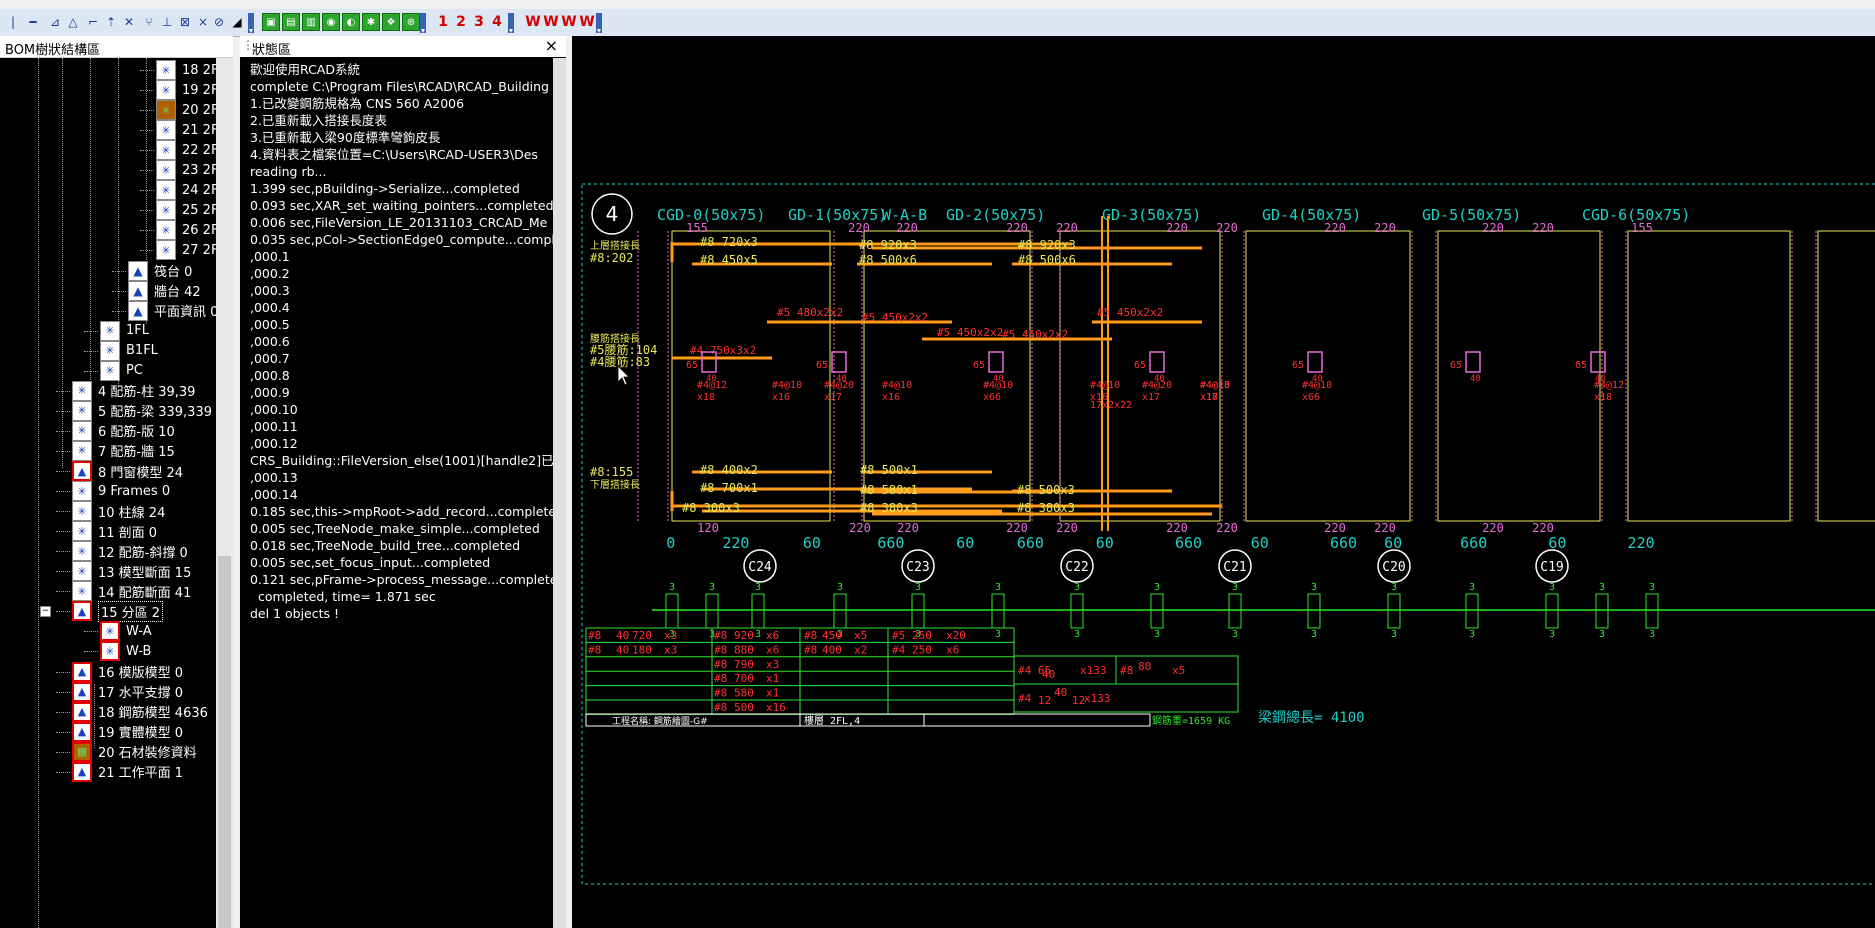  What do you see at coordinates (127, 672) in the screenshot?
I see `tree-item: ▲ 16 模版模型 0` at bounding box center [127, 672].